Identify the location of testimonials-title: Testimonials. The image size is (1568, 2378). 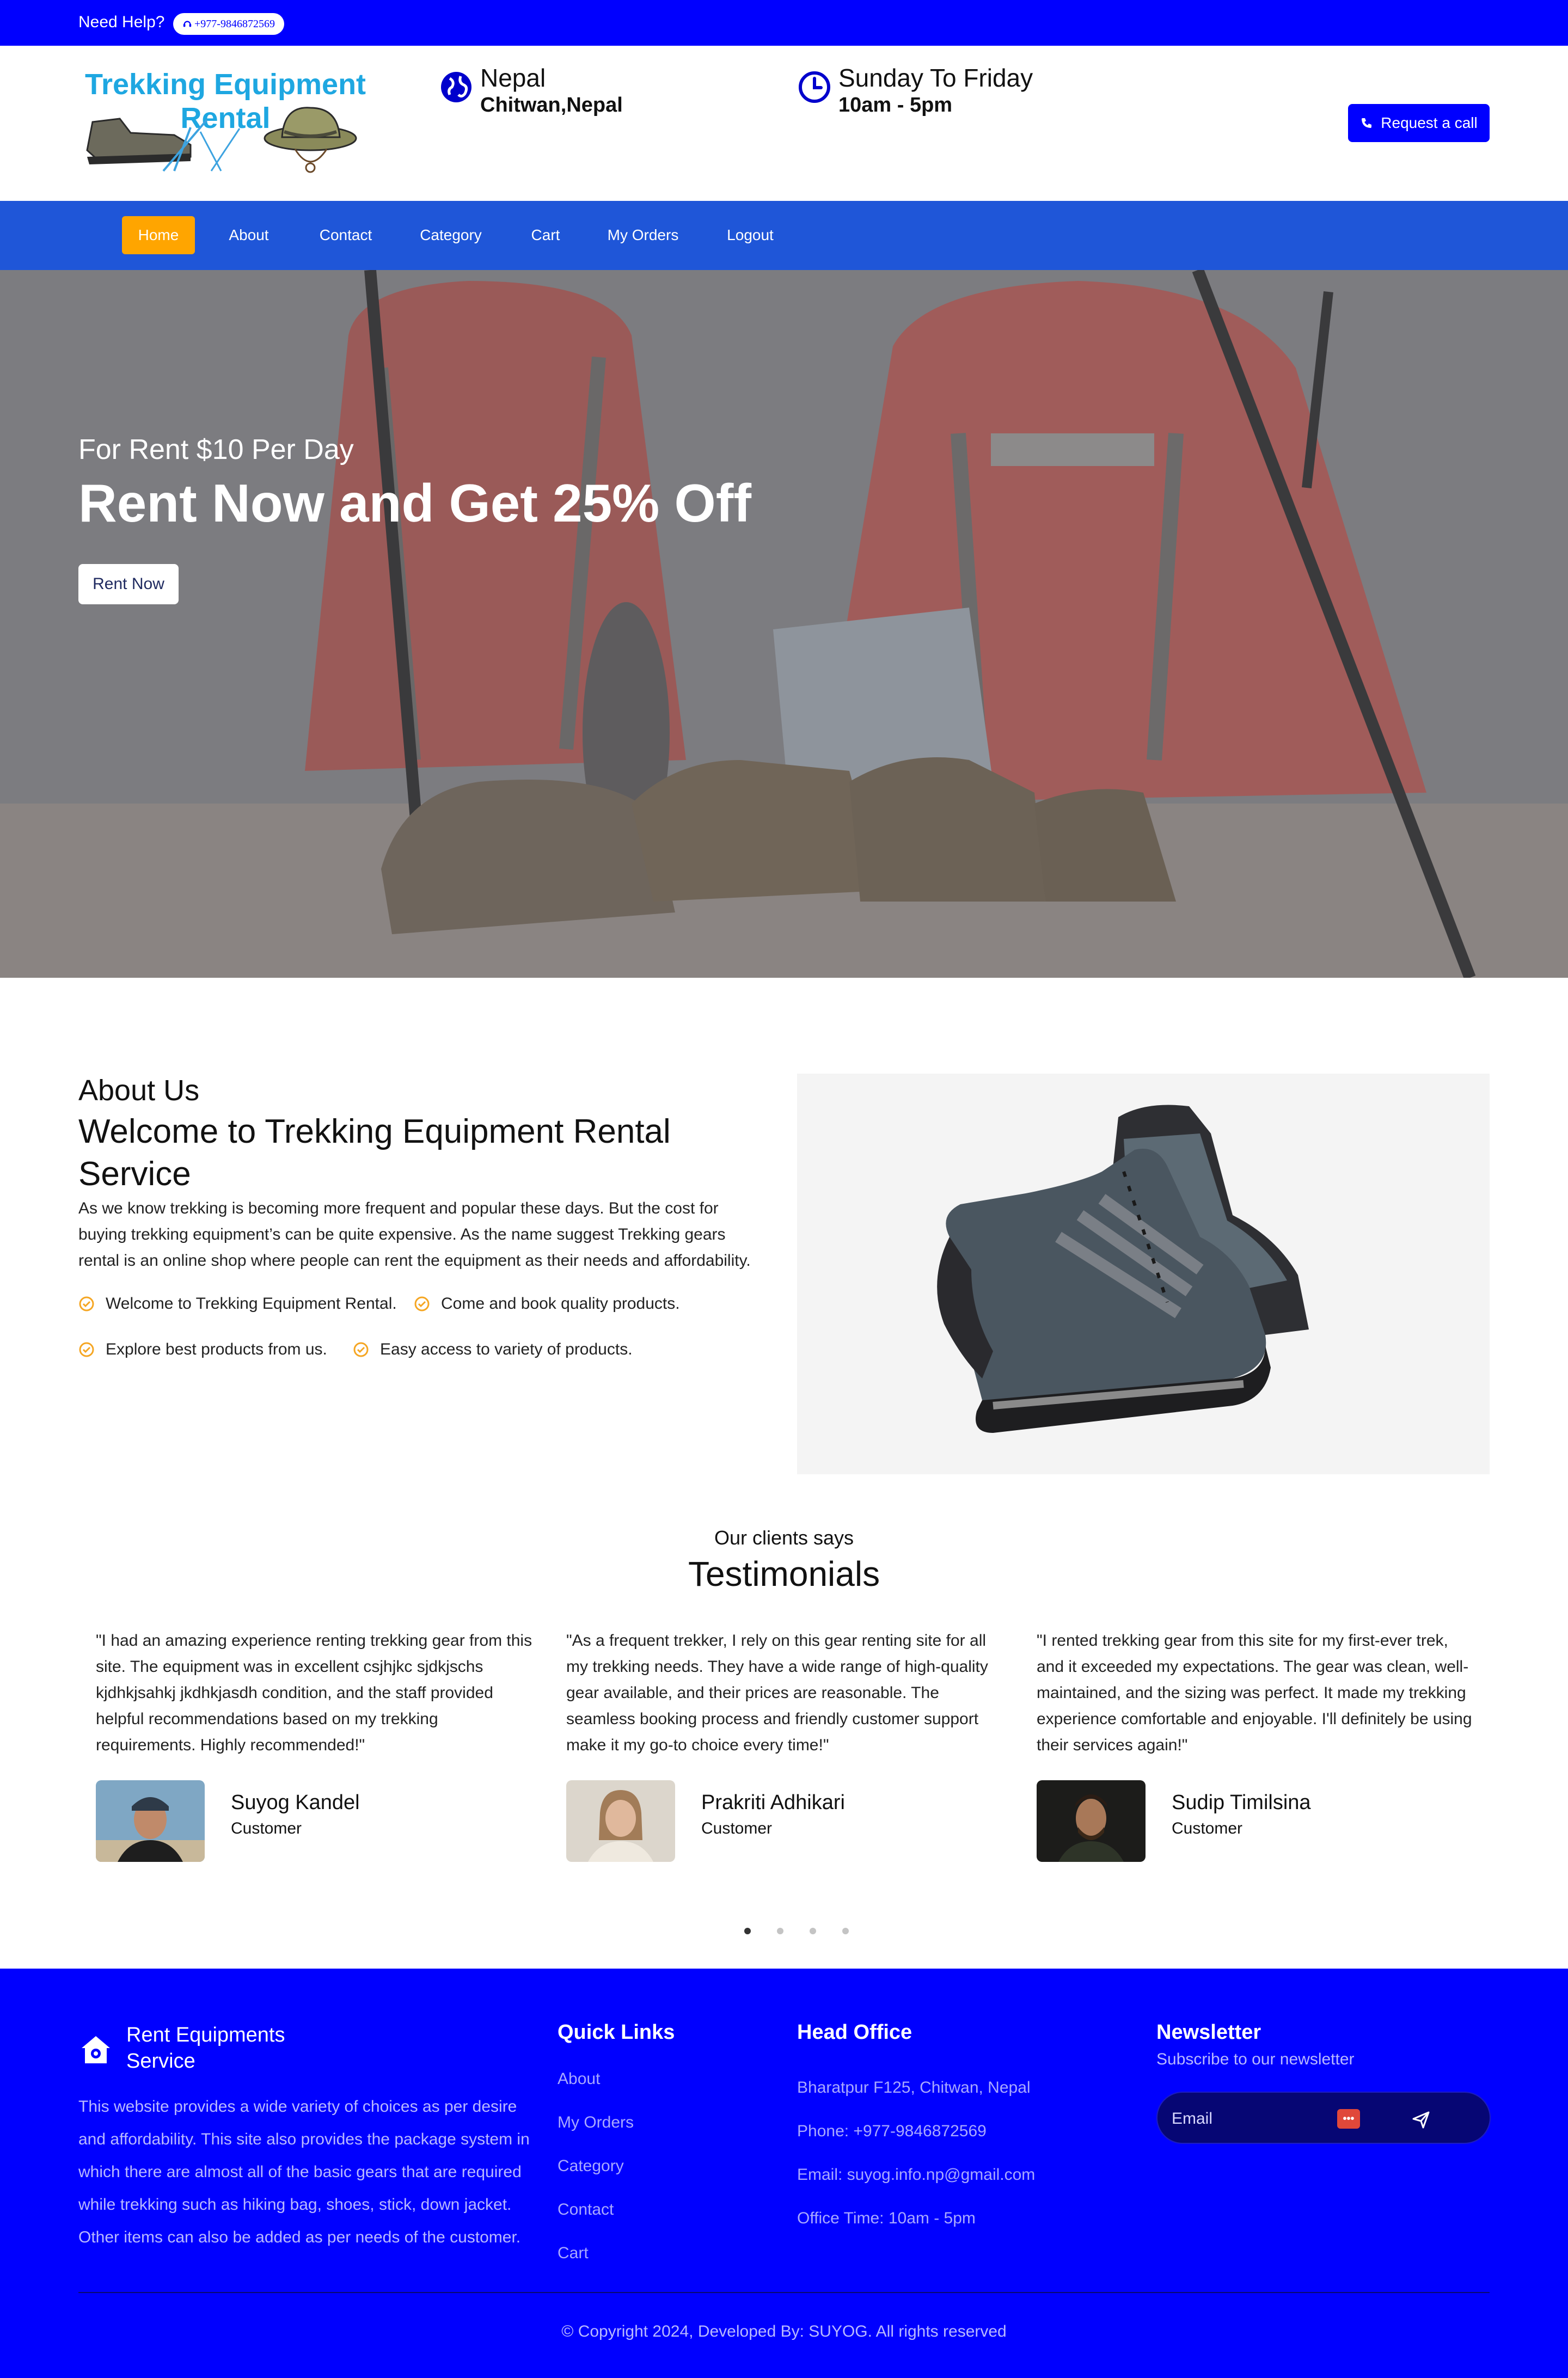
(784, 1573).